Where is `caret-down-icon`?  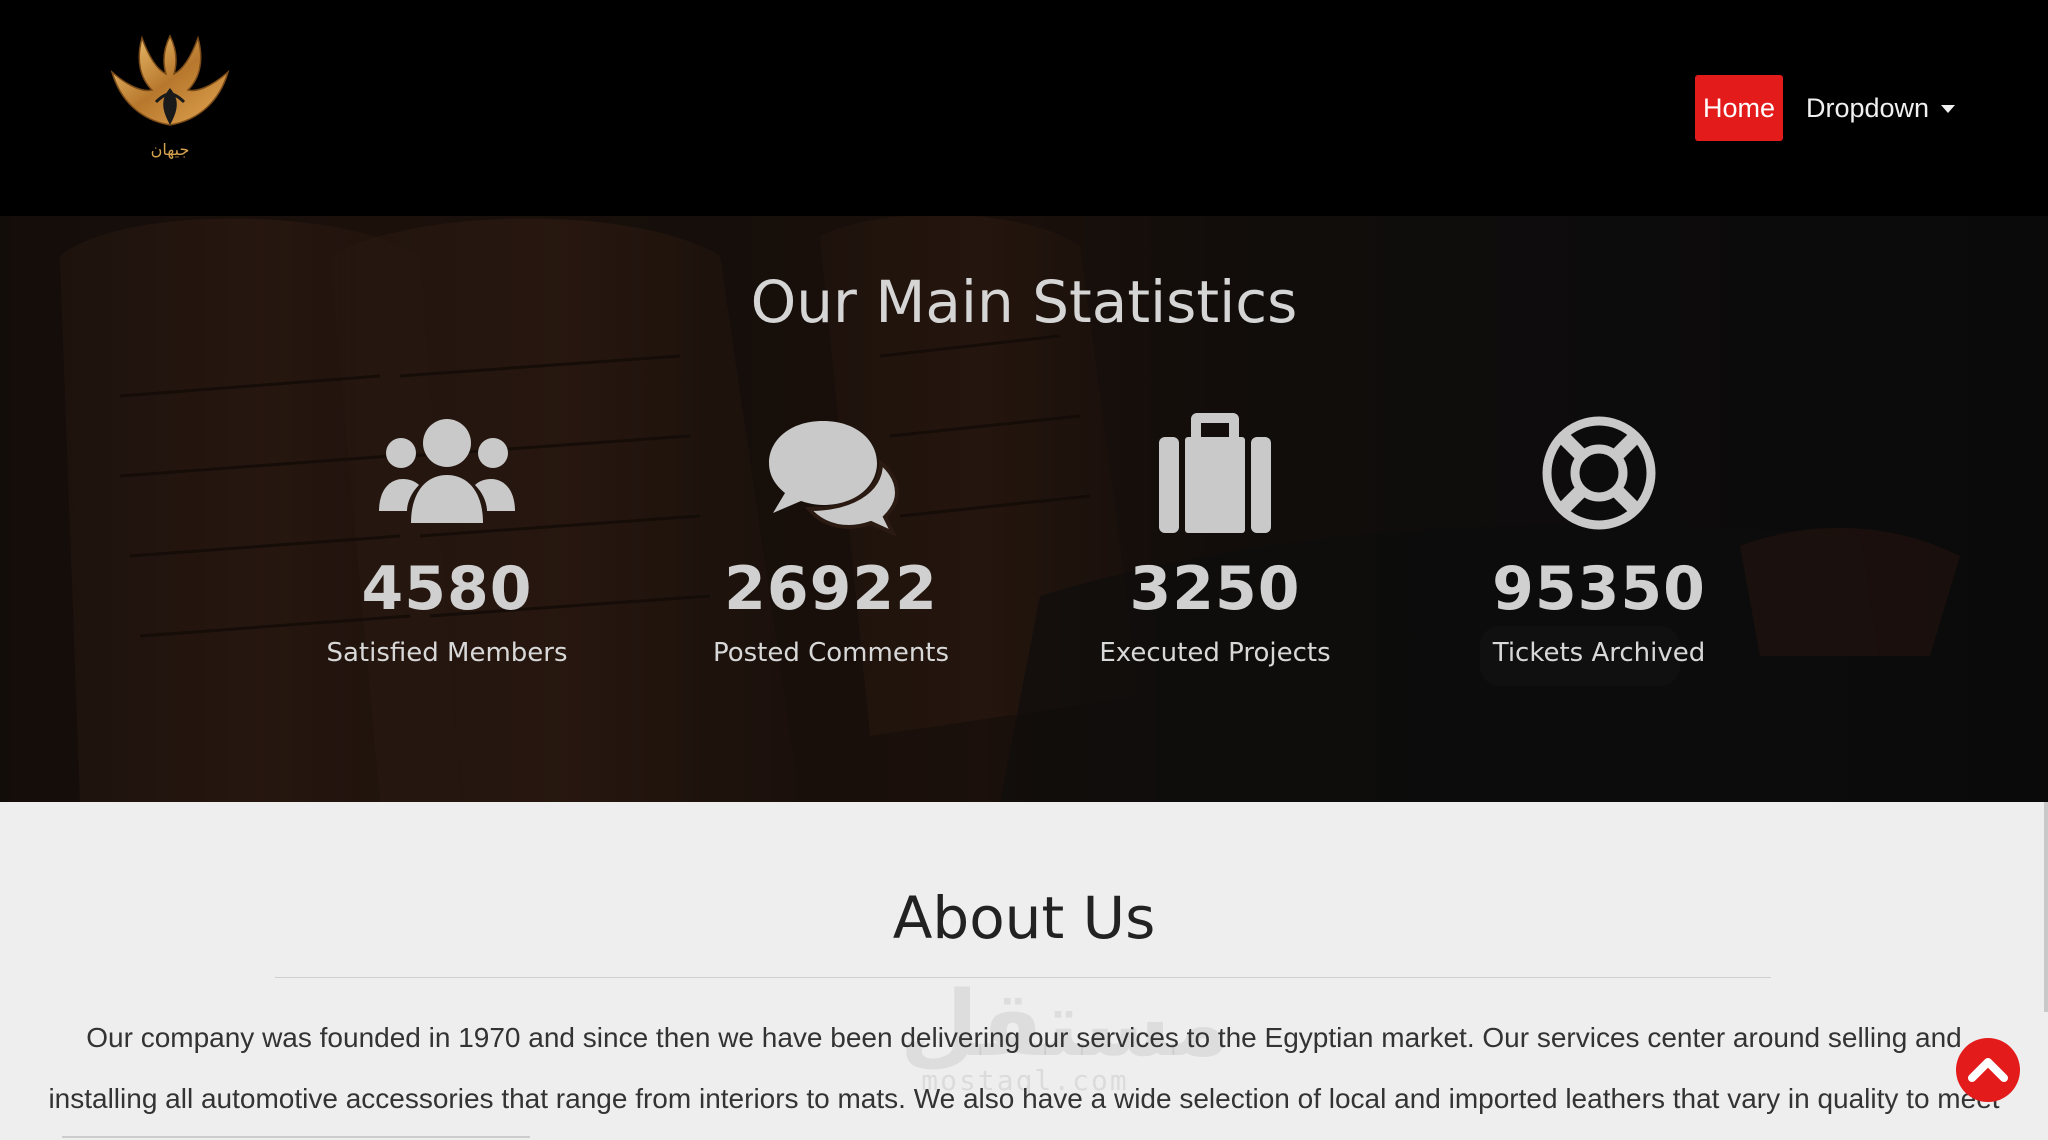
caret-down-icon is located at coordinates (1948, 109).